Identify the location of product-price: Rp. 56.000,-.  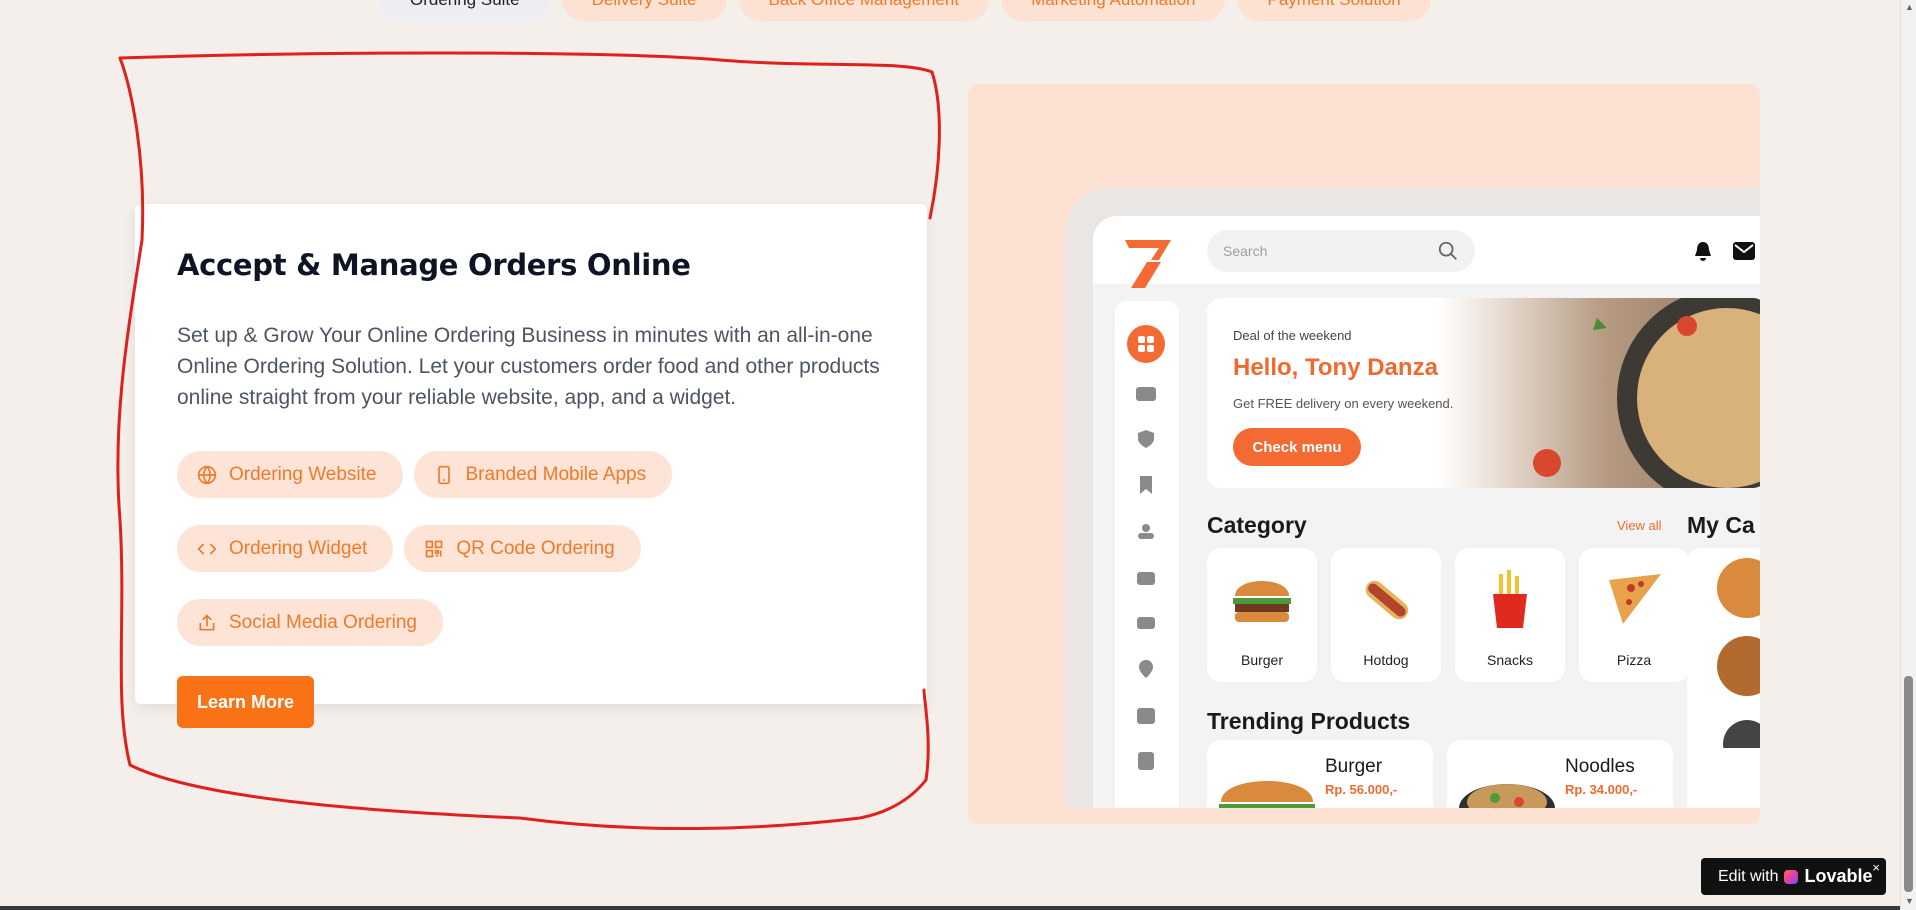
(1361, 789).